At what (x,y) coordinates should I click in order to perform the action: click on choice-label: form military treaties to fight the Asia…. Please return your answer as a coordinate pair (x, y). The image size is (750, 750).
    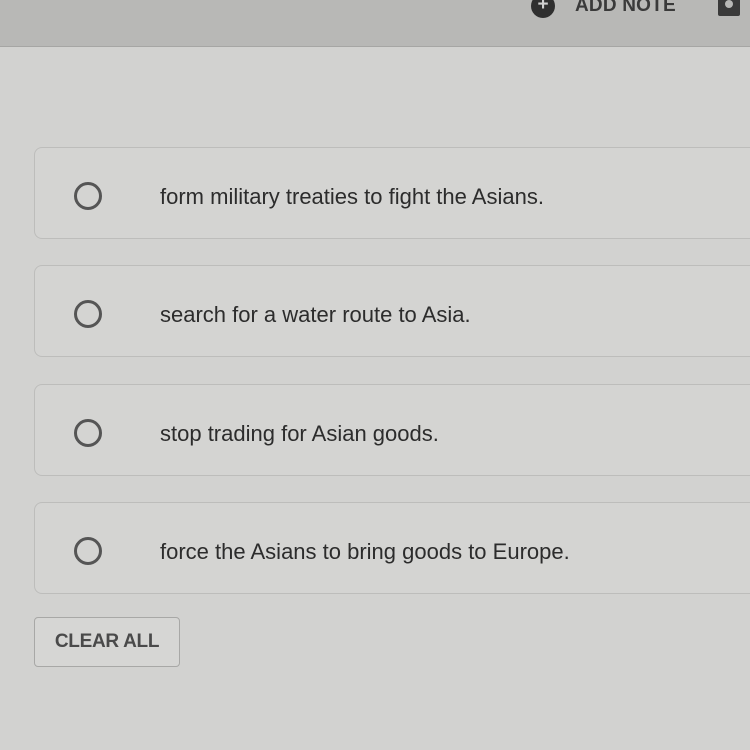
    Looking at the image, I should click on (352, 196).